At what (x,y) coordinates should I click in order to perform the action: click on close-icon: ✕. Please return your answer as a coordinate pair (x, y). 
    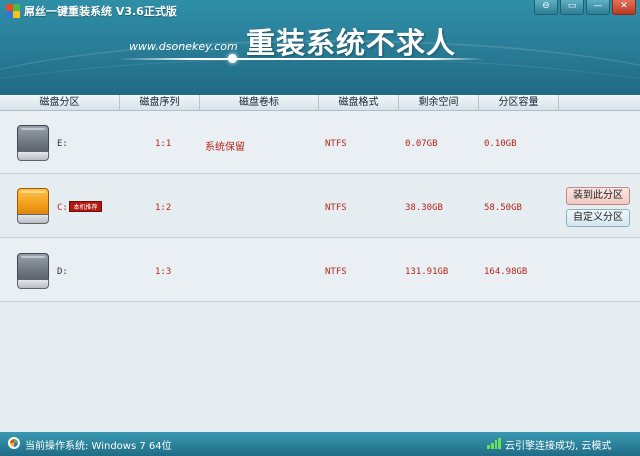
    Looking at the image, I should click on (624, 7).